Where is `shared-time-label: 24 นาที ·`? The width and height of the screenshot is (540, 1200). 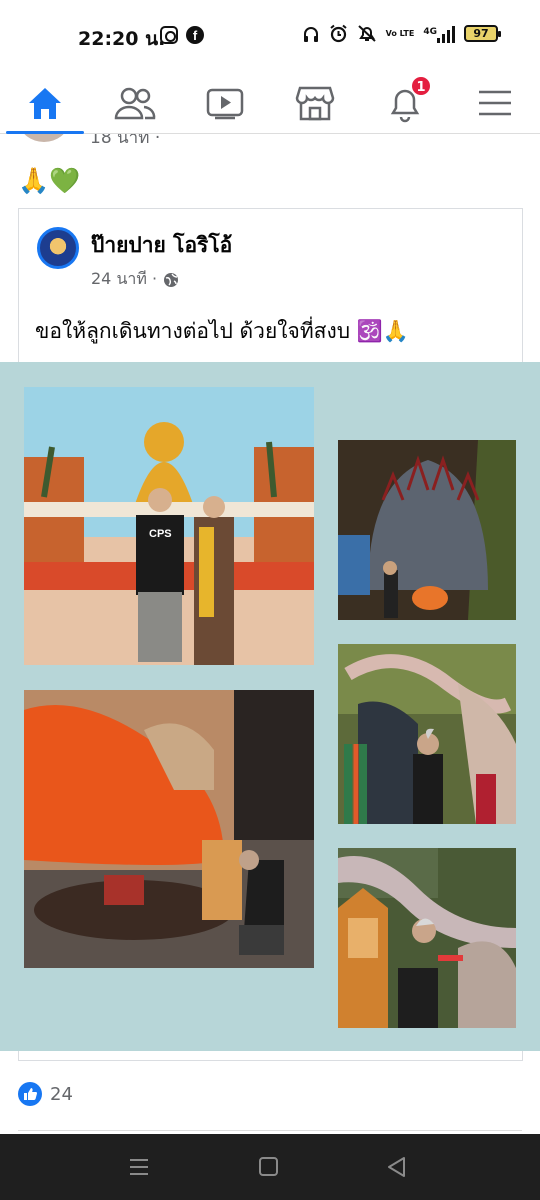 shared-time-label: 24 นาที · is located at coordinates (124, 278).